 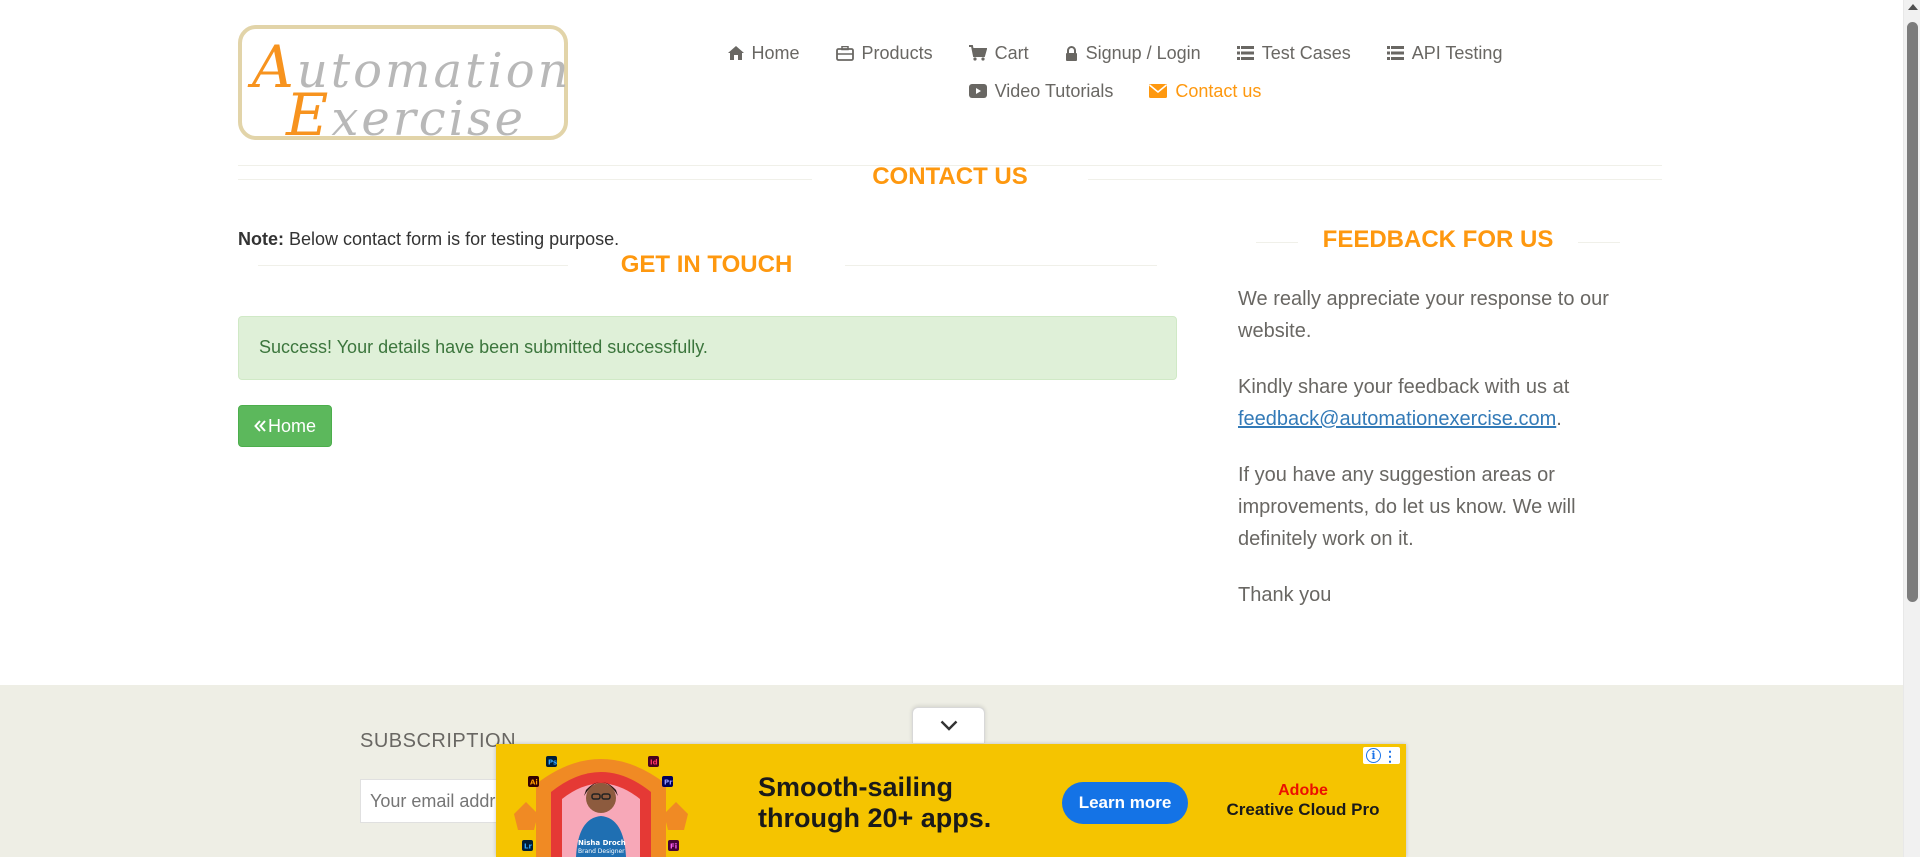 I want to click on nav-label: Products, so click(x=897, y=52).